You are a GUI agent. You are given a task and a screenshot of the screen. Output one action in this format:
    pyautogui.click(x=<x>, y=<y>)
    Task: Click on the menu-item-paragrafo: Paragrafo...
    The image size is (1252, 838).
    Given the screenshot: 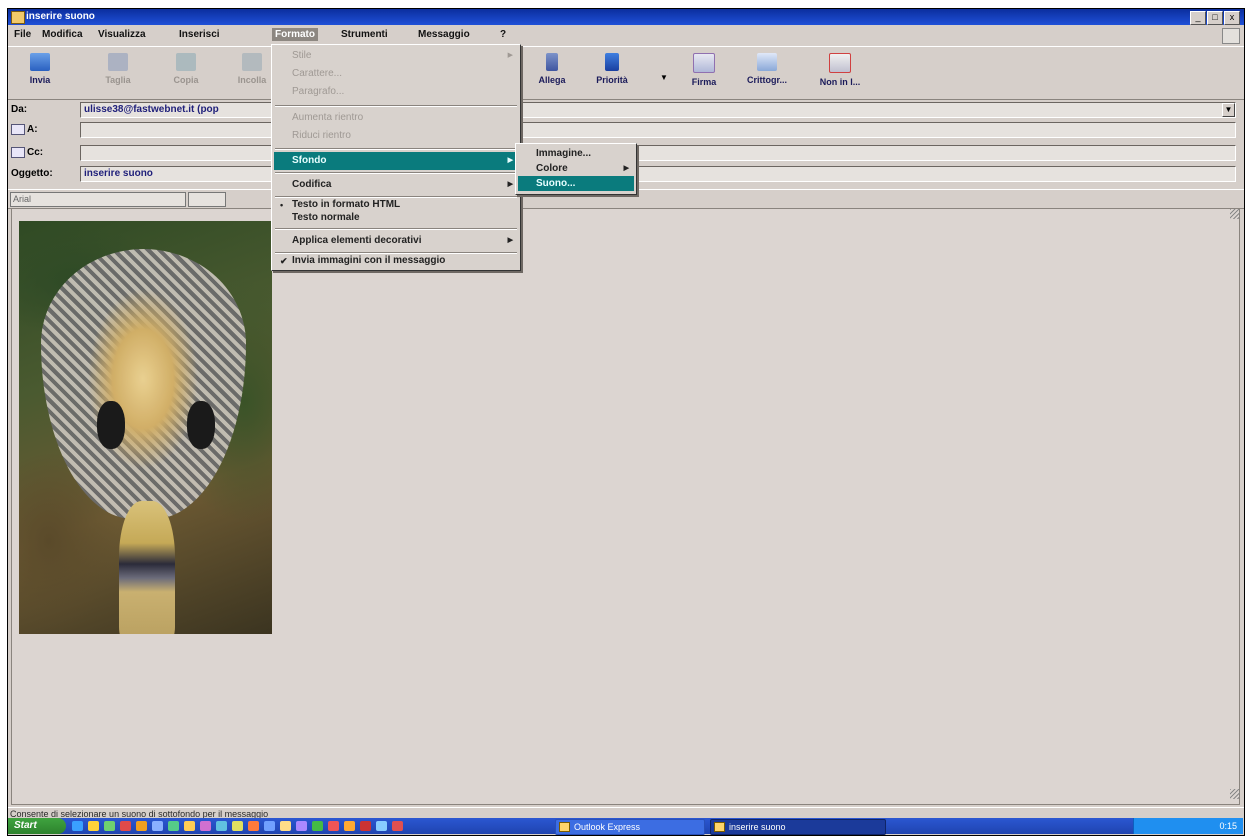 What is the action you would take?
    pyautogui.click(x=396, y=92)
    